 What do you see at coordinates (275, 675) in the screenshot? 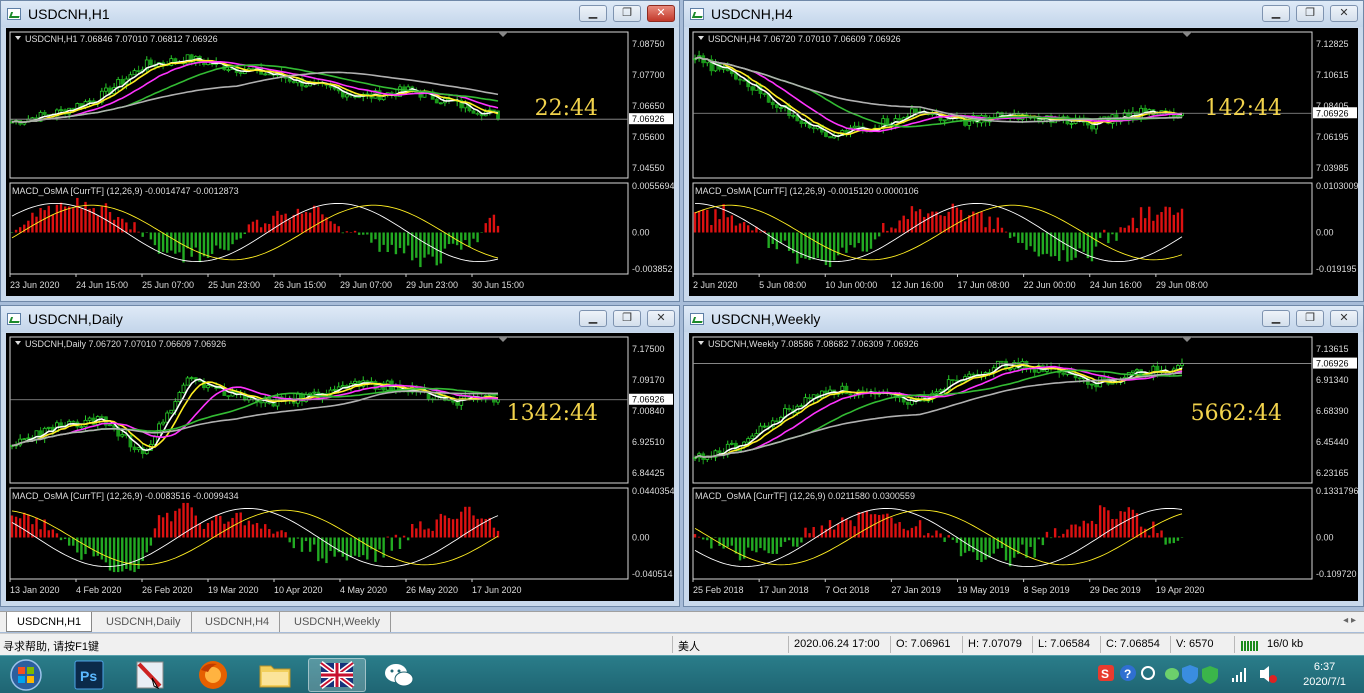
I see `taskbar-file-explorer` at bounding box center [275, 675].